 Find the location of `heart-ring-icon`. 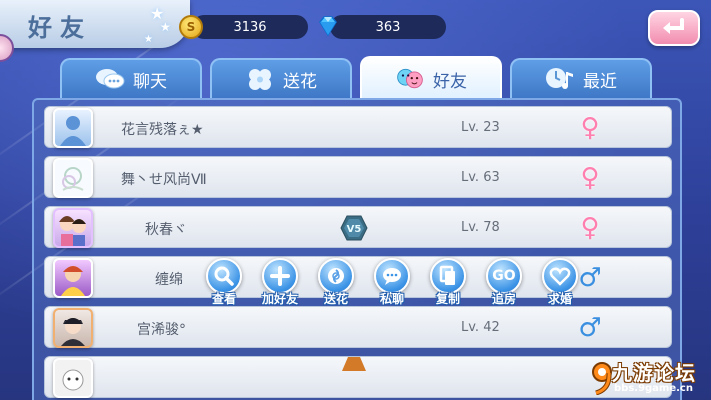

heart-ring-icon is located at coordinates (560, 276).